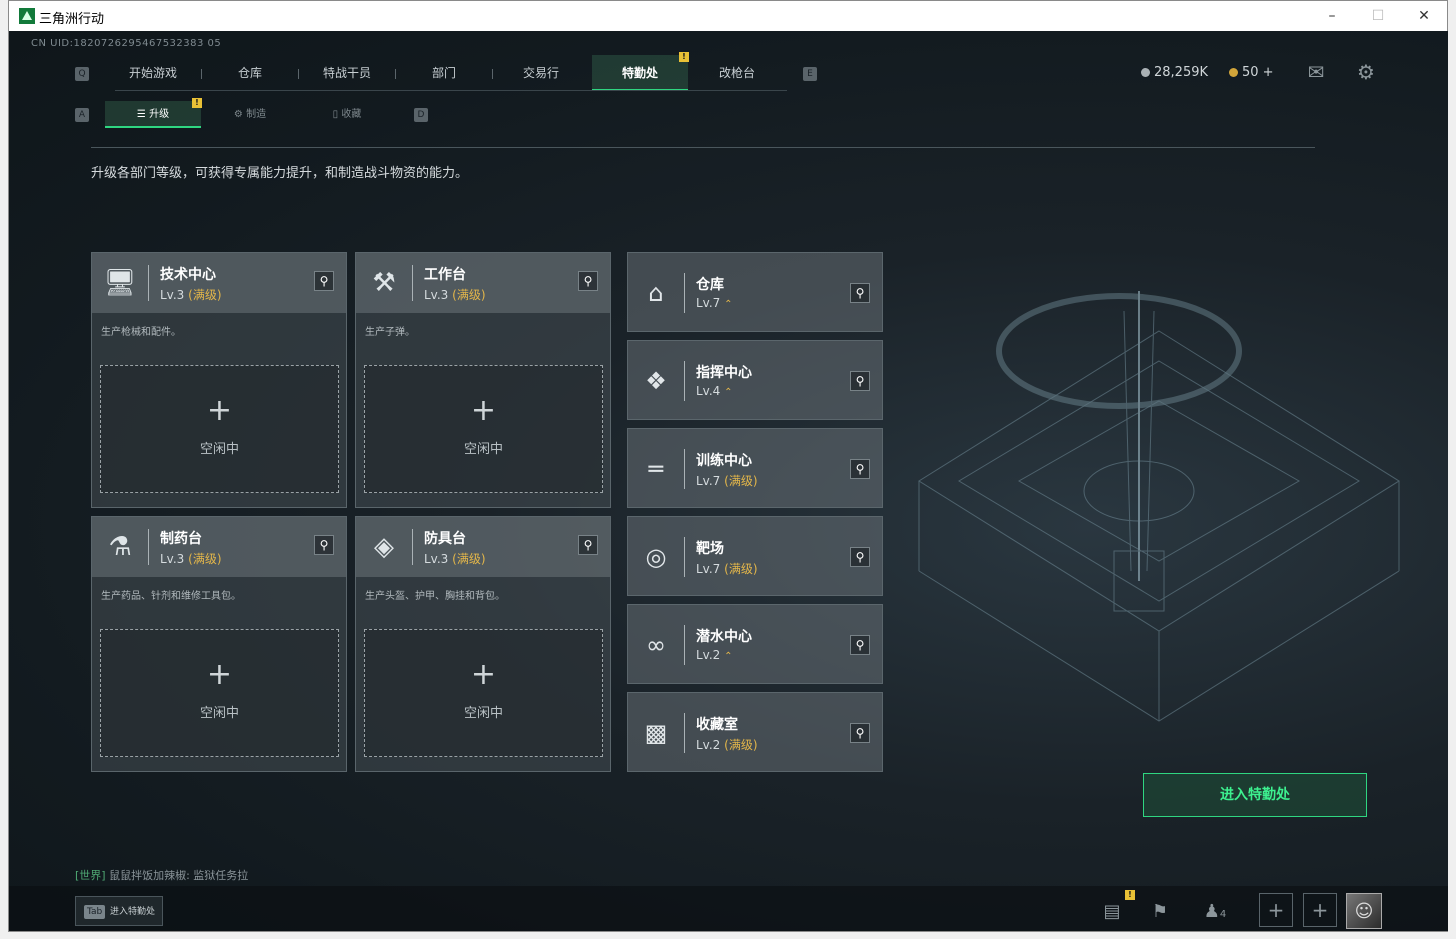  Describe the element at coordinates (444, 73) in the screenshot. I see `nav-department: 部门` at that location.